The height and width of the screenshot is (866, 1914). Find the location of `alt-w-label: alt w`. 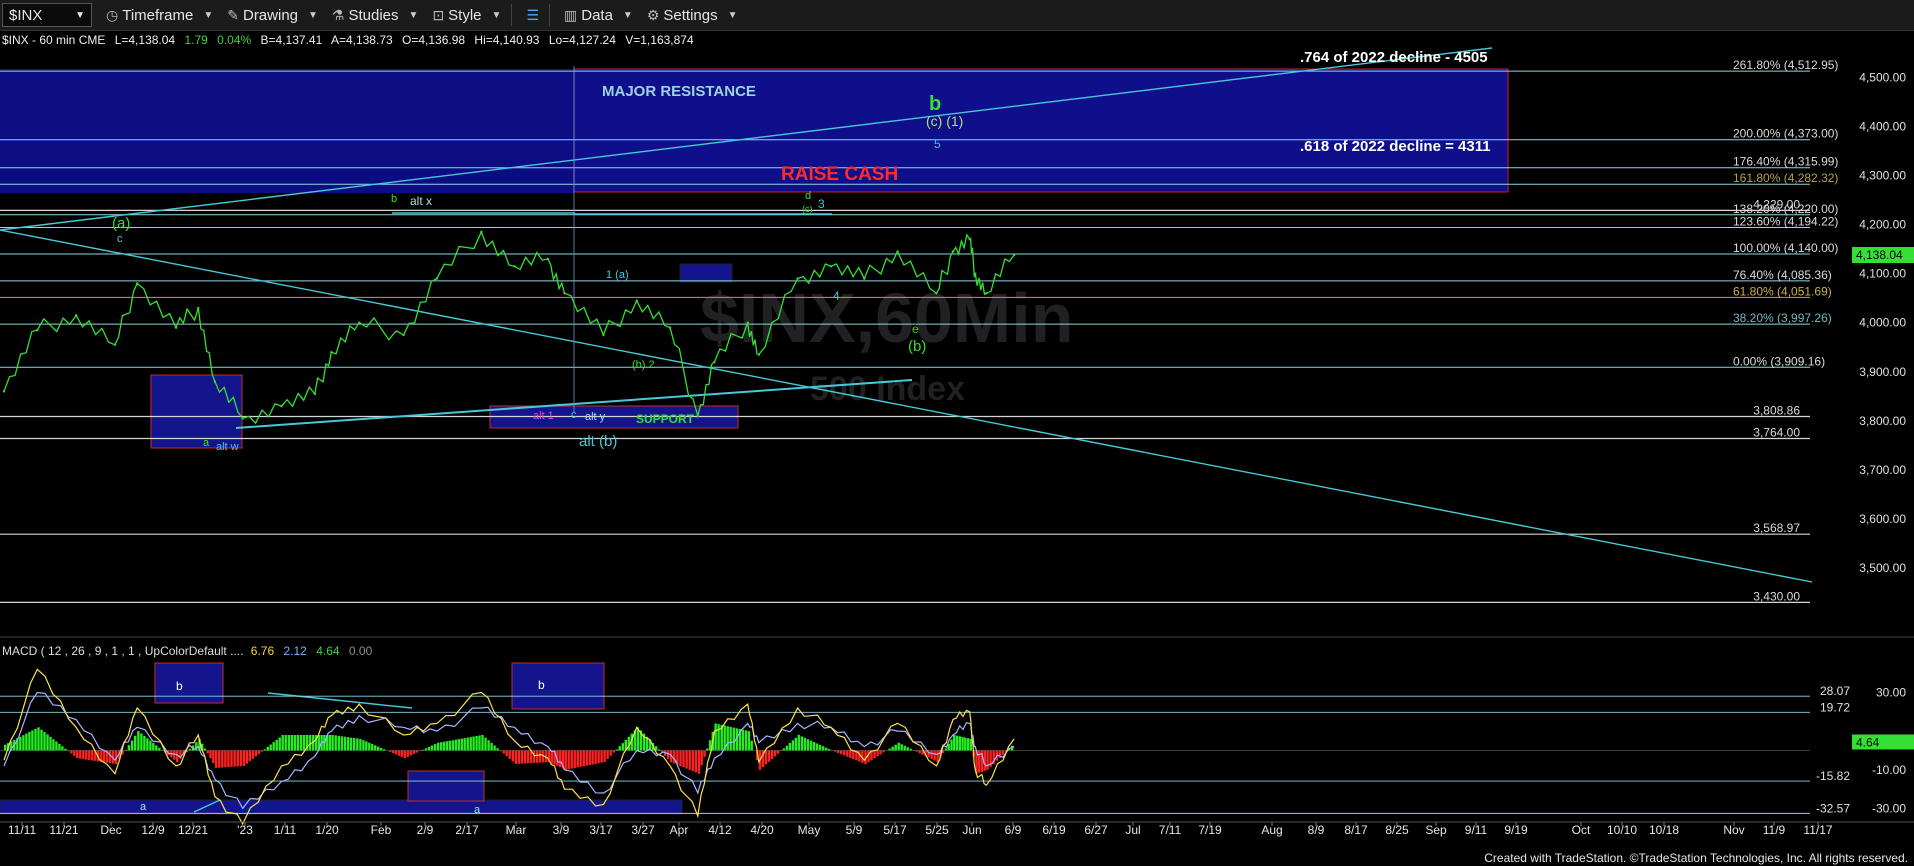

alt-w-label: alt w is located at coordinates (227, 447).